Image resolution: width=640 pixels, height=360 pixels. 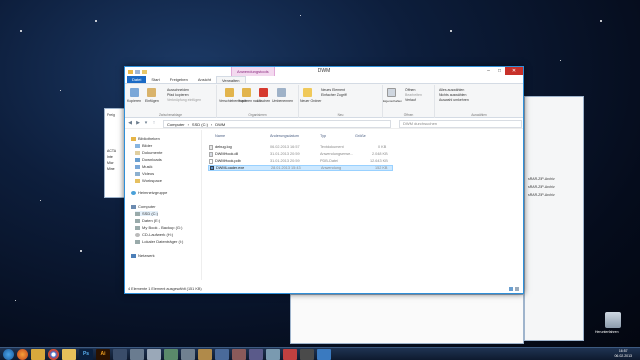 I want to click on copy-icon, so click(x=134, y=92).